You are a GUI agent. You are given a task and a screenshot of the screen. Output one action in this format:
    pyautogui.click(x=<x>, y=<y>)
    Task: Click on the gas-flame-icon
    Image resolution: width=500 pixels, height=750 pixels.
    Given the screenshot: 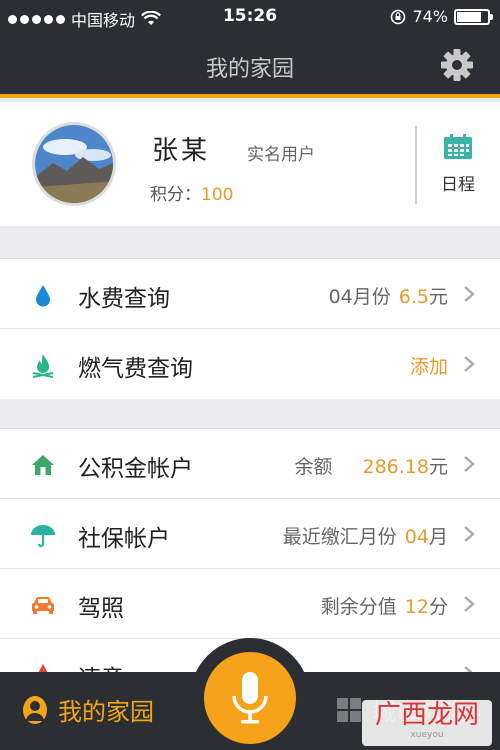 What is the action you would take?
    pyautogui.click(x=43, y=366)
    